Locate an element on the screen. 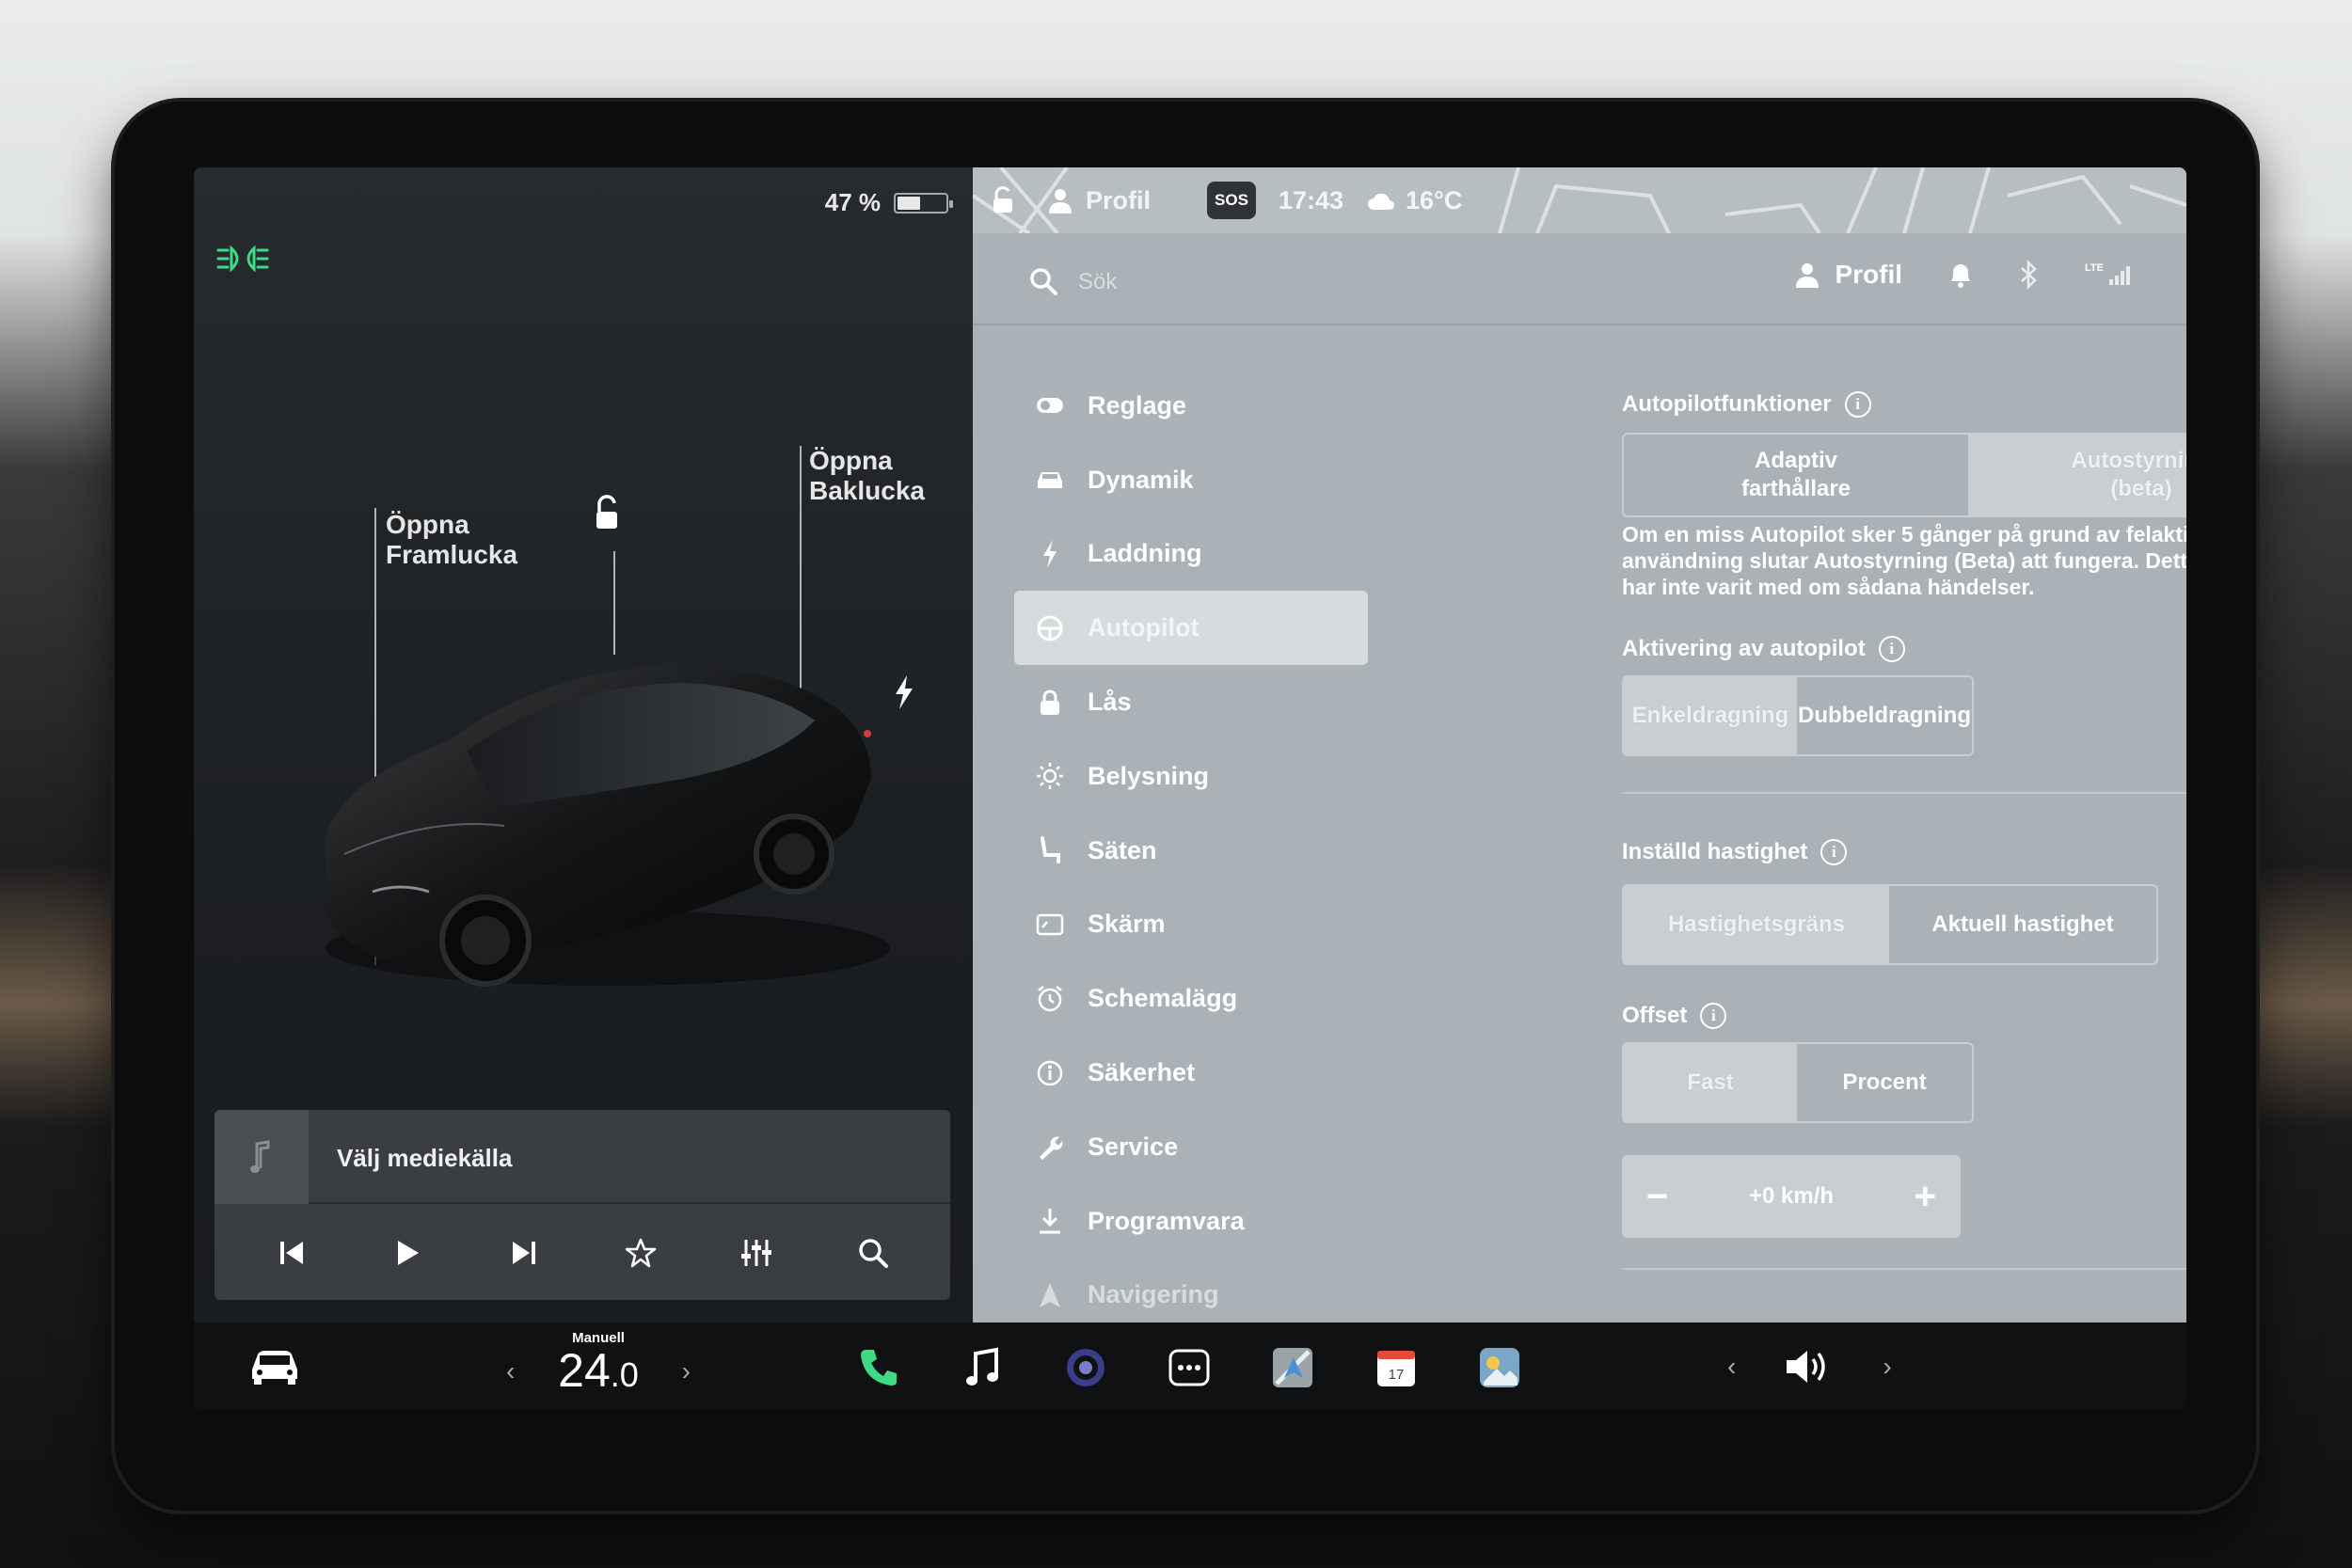  calendar-icon: 17 is located at coordinates (1396, 1367).